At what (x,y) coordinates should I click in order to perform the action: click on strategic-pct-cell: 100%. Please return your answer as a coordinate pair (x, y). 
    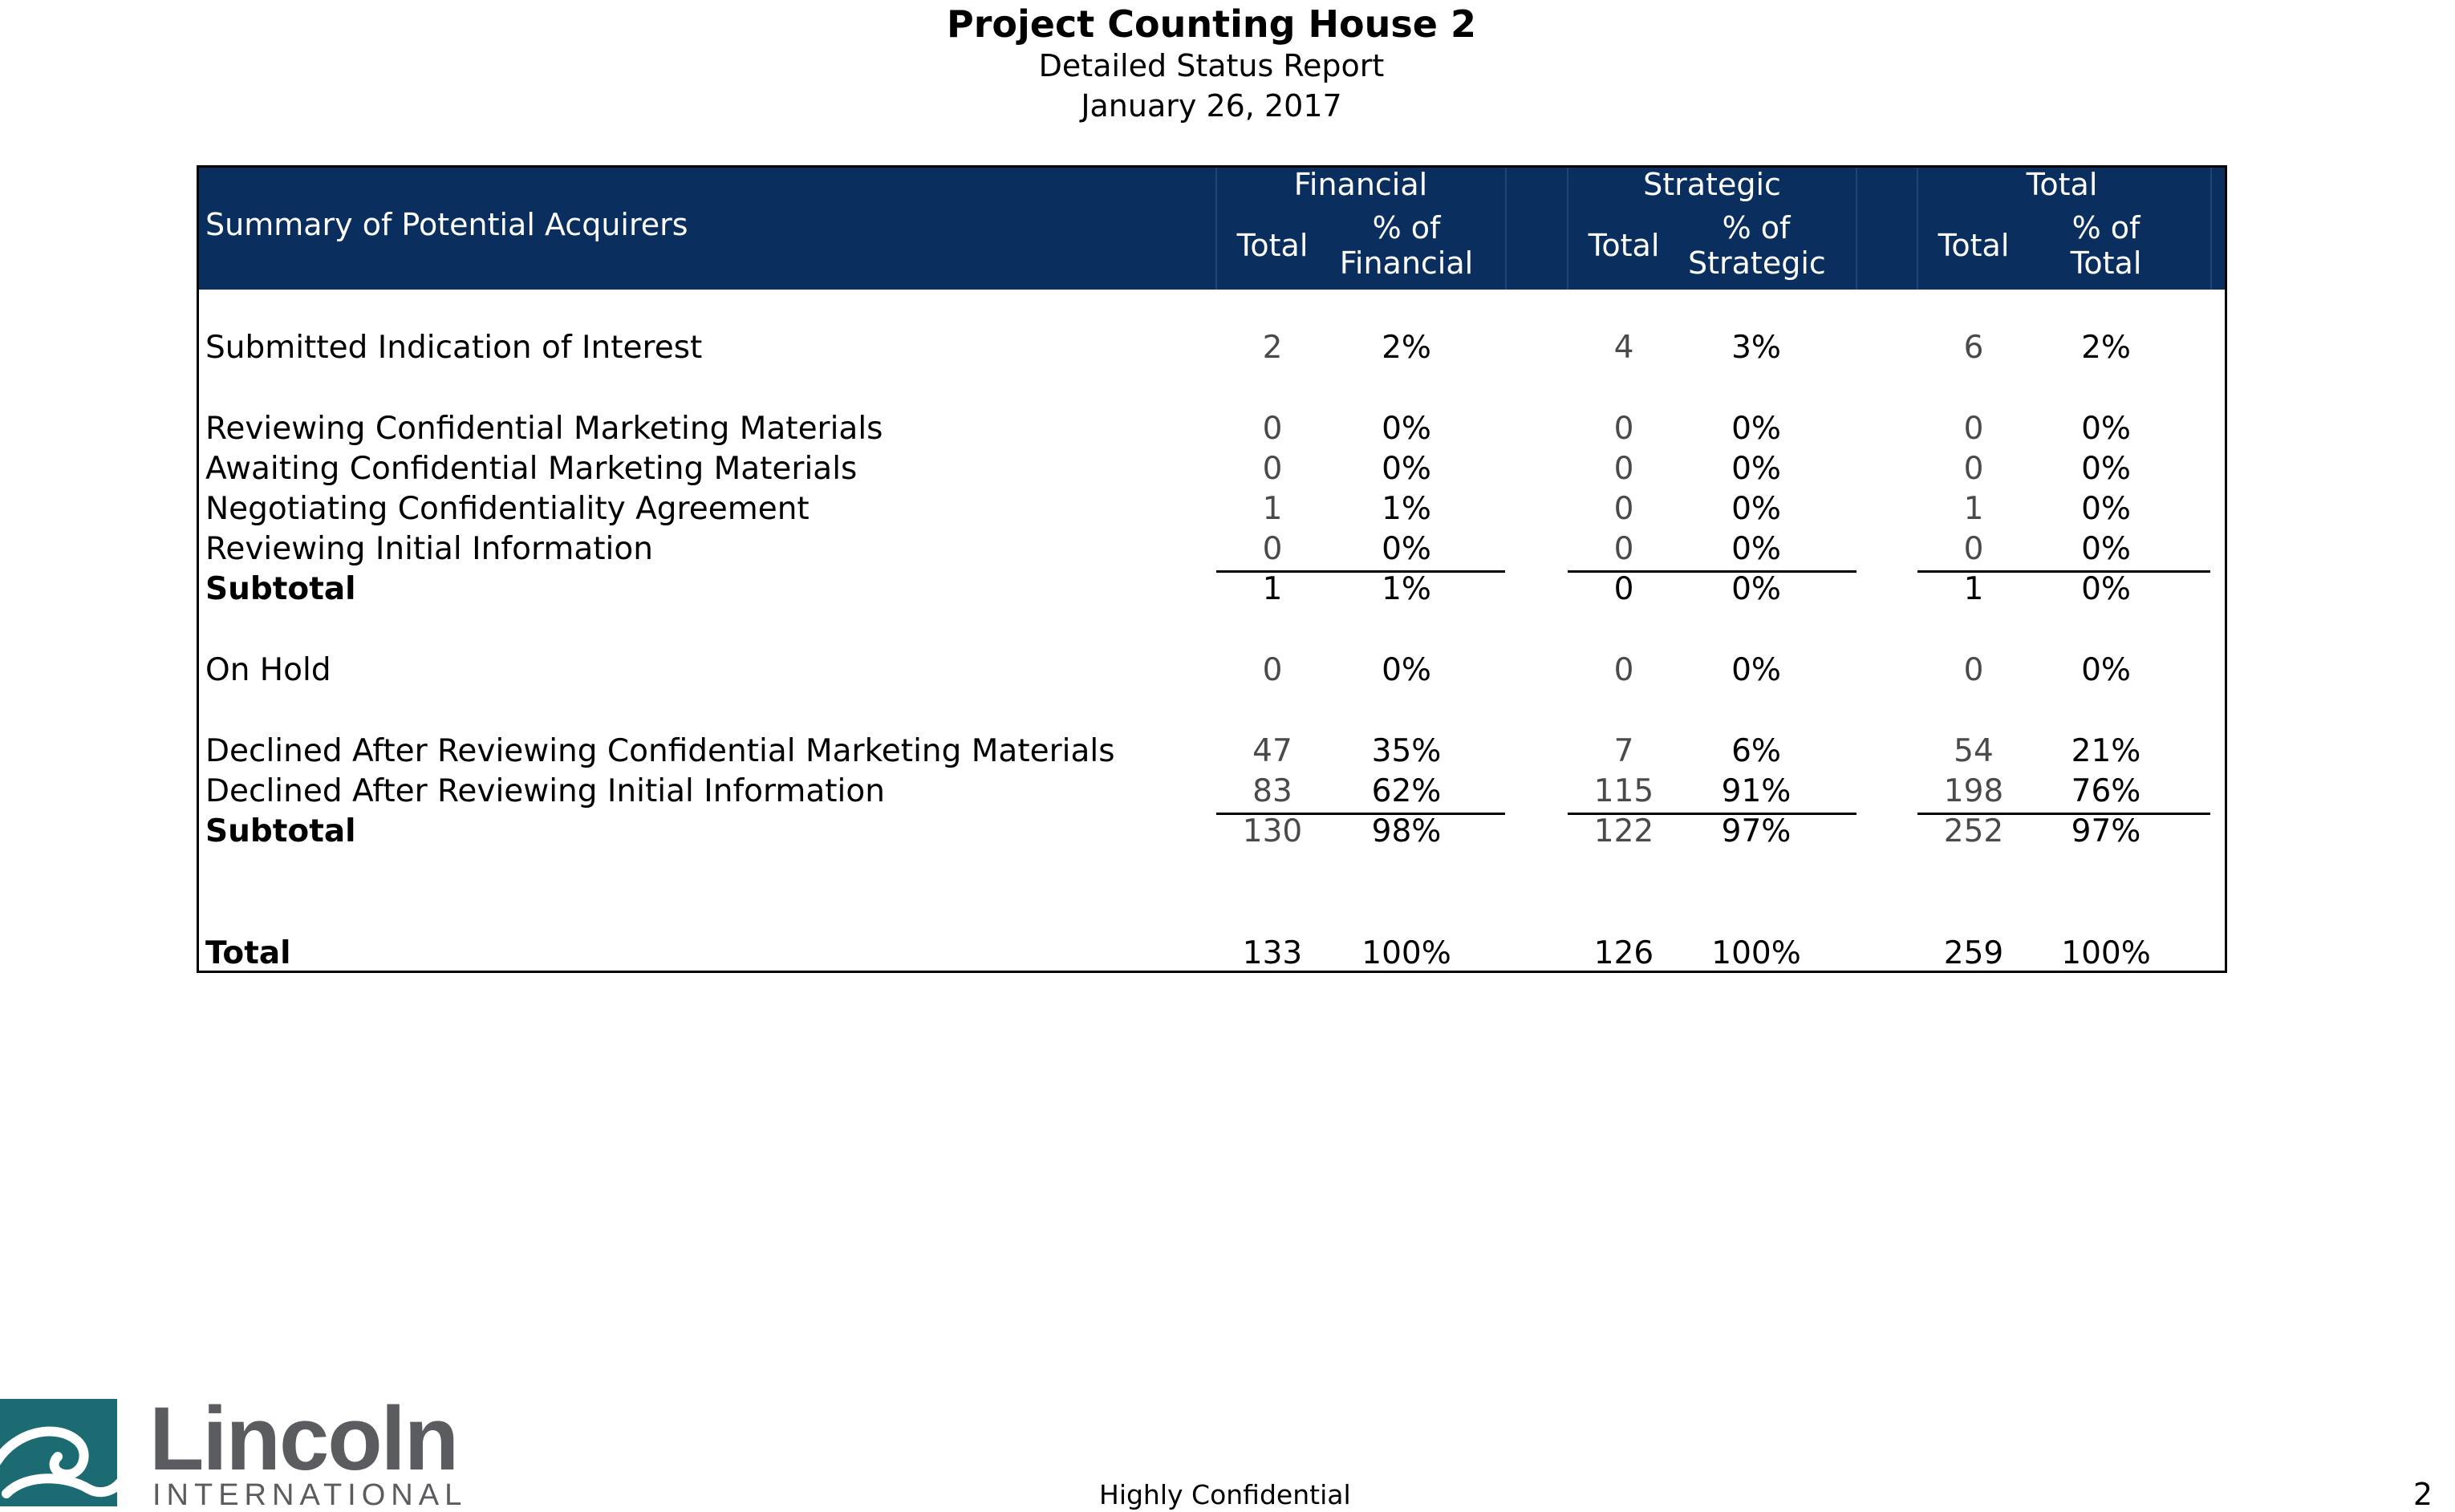
    Looking at the image, I should click on (1756, 953).